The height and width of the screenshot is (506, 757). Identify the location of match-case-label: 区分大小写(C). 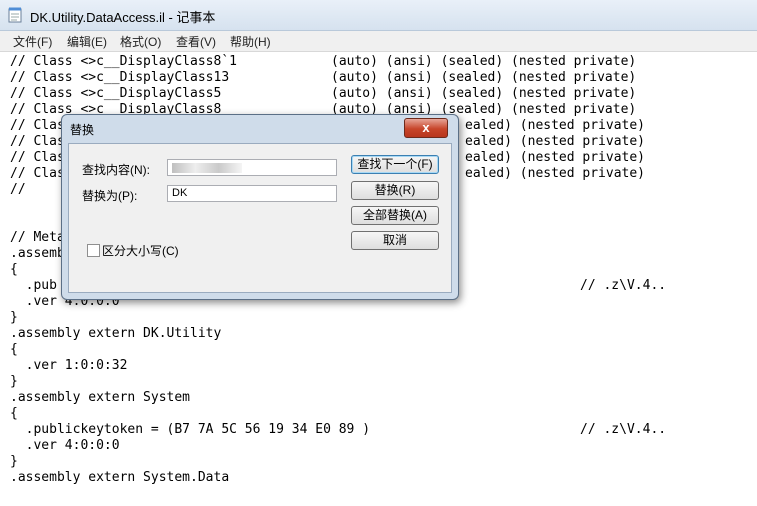
(140, 251).